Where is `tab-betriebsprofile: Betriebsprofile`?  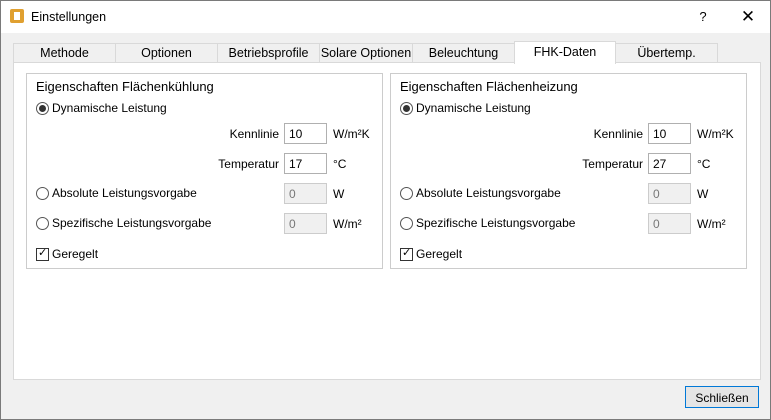 tab-betriebsprofile: Betriebsprofile is located at coordinates (268, 53).